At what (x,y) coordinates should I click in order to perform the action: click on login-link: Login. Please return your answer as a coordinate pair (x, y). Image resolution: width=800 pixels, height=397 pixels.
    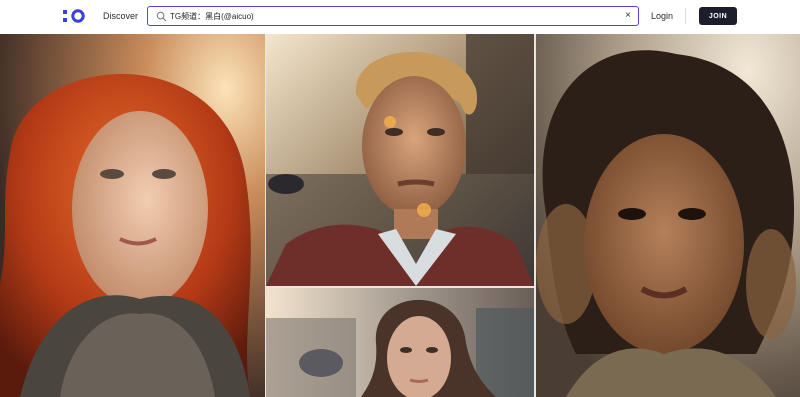
    Looking at the image, I should click on (662, 16).